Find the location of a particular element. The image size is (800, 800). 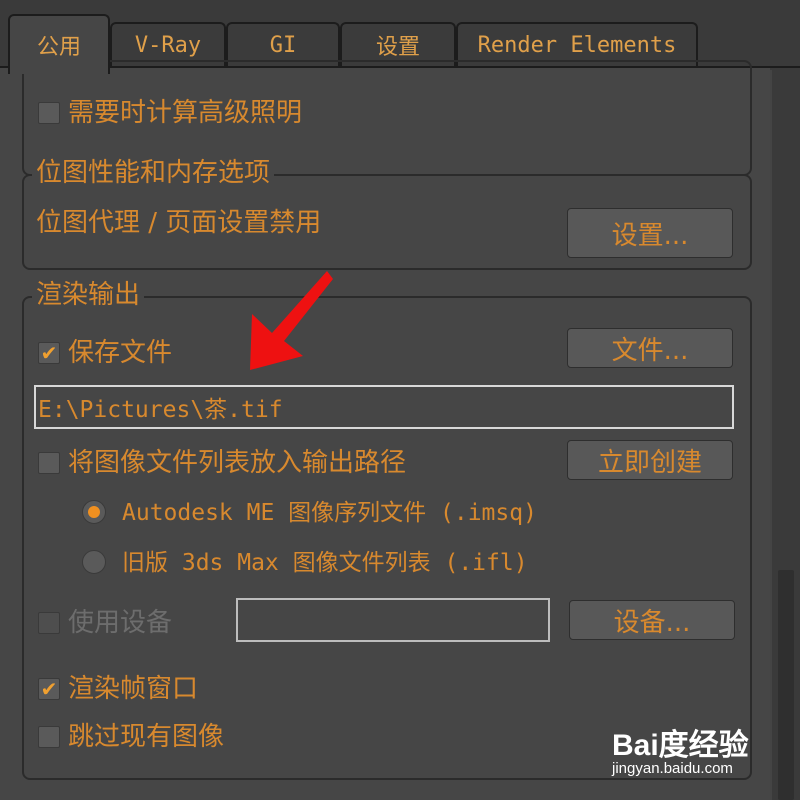

output-path-value: E:\Pictures\茶.tif is located at coordinates (160, 410).